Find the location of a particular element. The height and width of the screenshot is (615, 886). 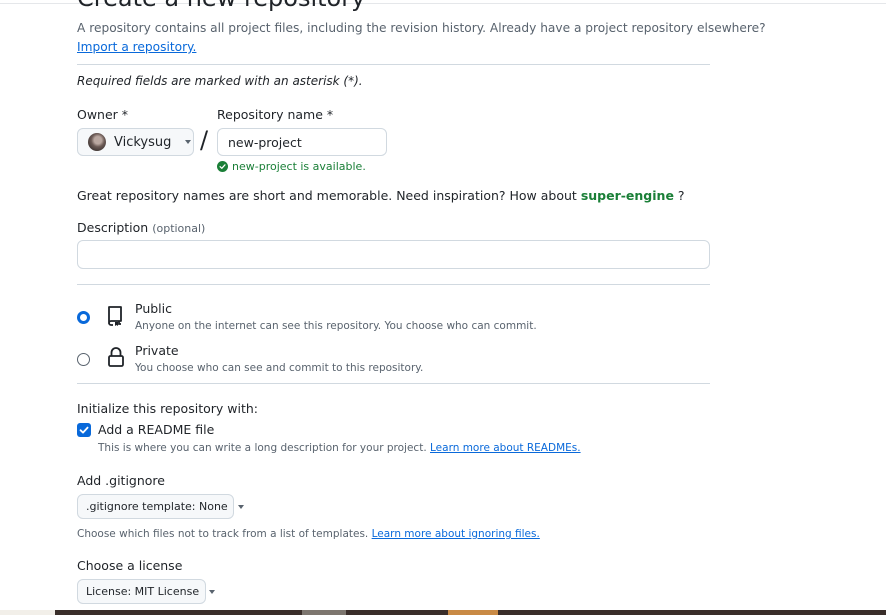

readme-learn-more-link: Learn more about READMEs. is located at coordinates (505, 448).